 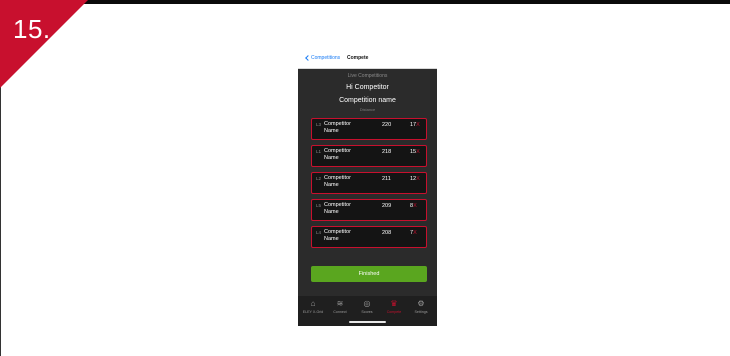 I want to click on tab-eley-x-grid: ⌂ ELEY X-Grid, so click(x=313, y=306).